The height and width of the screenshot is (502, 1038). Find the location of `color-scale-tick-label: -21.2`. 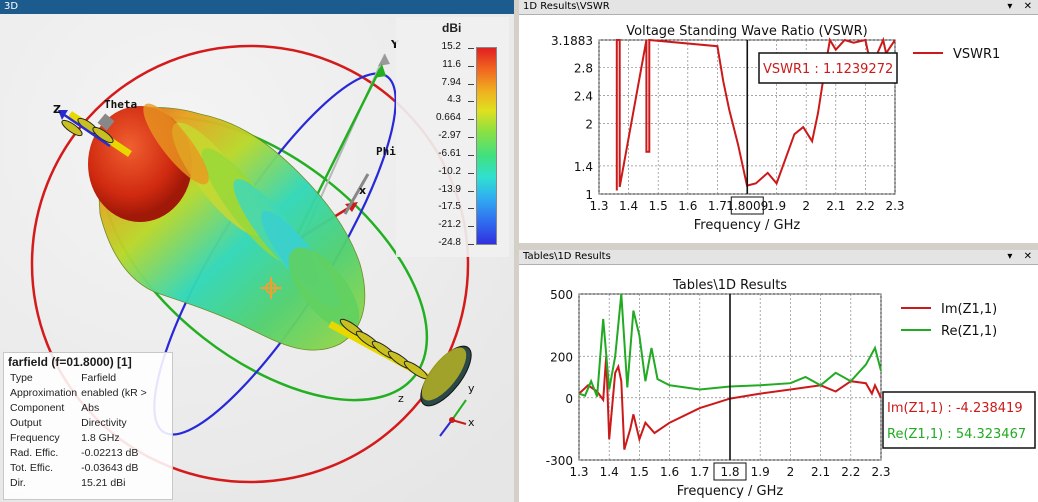

color-scale-tick-label: -21.2 is located at coordinates (449, 225).